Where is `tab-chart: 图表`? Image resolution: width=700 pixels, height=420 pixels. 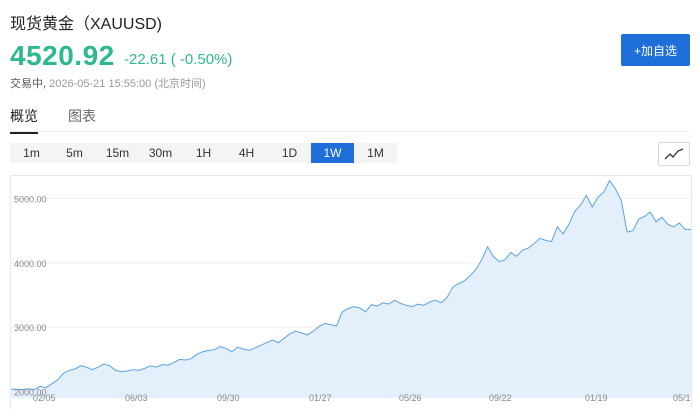
tab-chart: 图表 is located at coordinates (82, 120).